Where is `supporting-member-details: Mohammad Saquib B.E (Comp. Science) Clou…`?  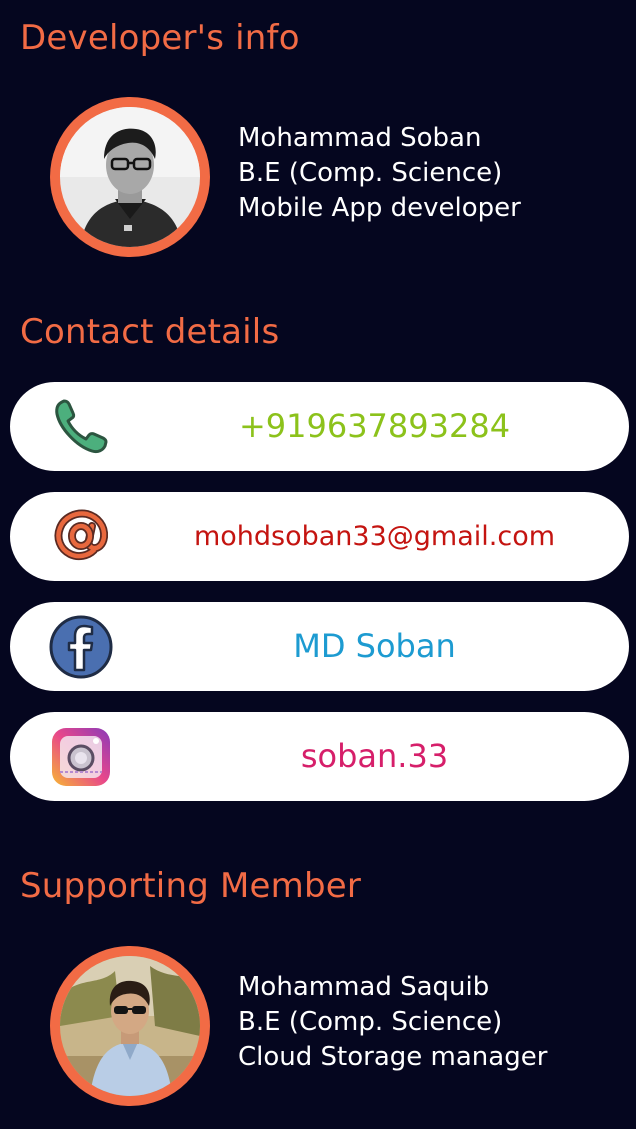
supporting-member-details: Mohammad Saquib B.E (Comp. Science) Clou… is located at coordinates (392, 1022).